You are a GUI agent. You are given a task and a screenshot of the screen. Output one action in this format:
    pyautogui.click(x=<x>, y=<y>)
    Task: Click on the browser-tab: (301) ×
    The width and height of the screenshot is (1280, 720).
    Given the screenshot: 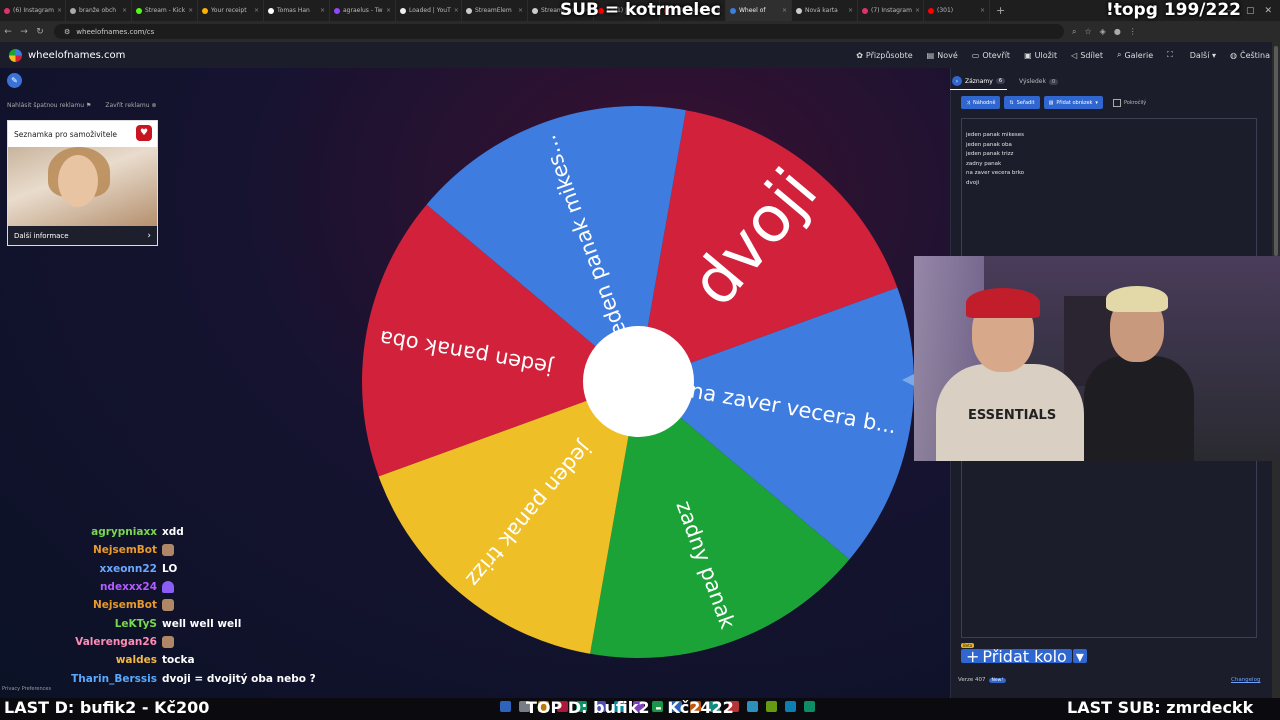 What is the action you would take?
    pyautogui.click(x=957, y=10)
    